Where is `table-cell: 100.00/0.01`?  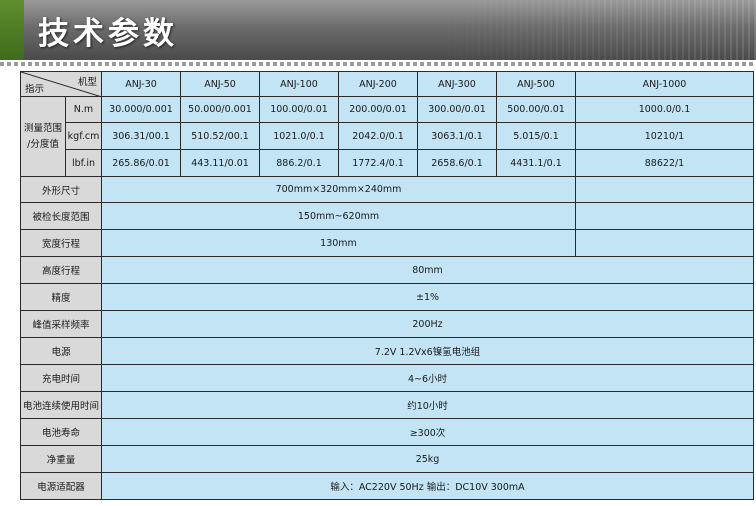
table-cell: 100.00/0.01 is located at coordinates (299, 109).